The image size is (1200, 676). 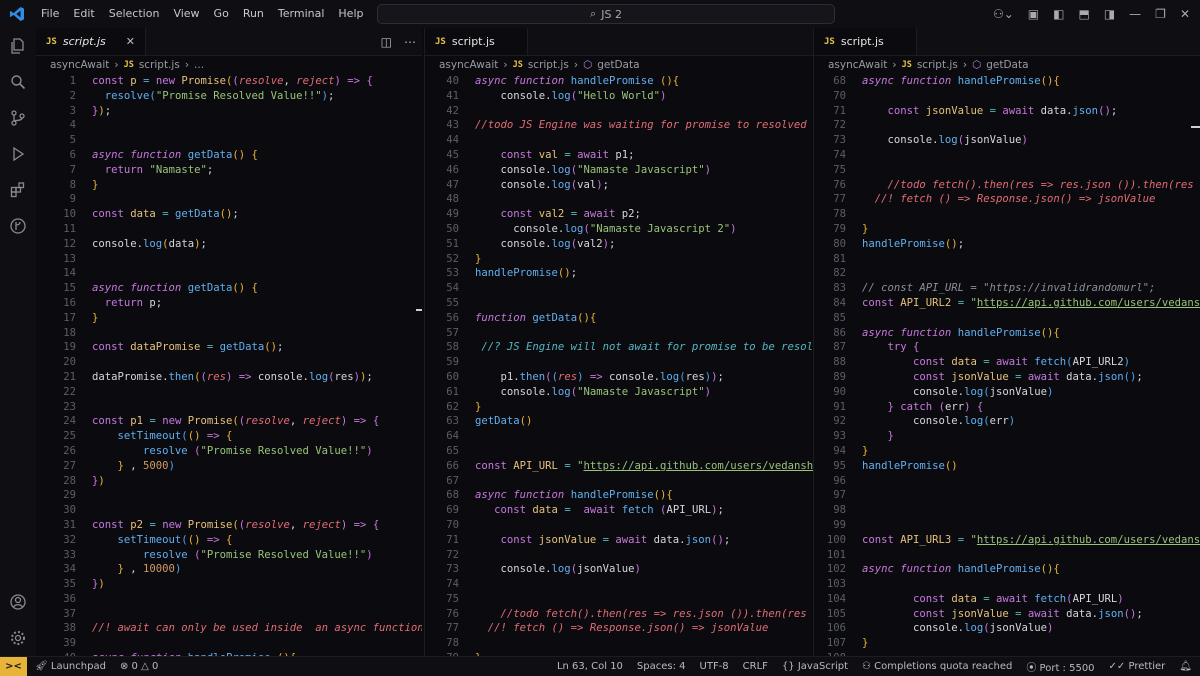 What do you see at coordinates (229, 614) in the screenshot?
I see `code-line: 37` at bounding box center [229, 614].